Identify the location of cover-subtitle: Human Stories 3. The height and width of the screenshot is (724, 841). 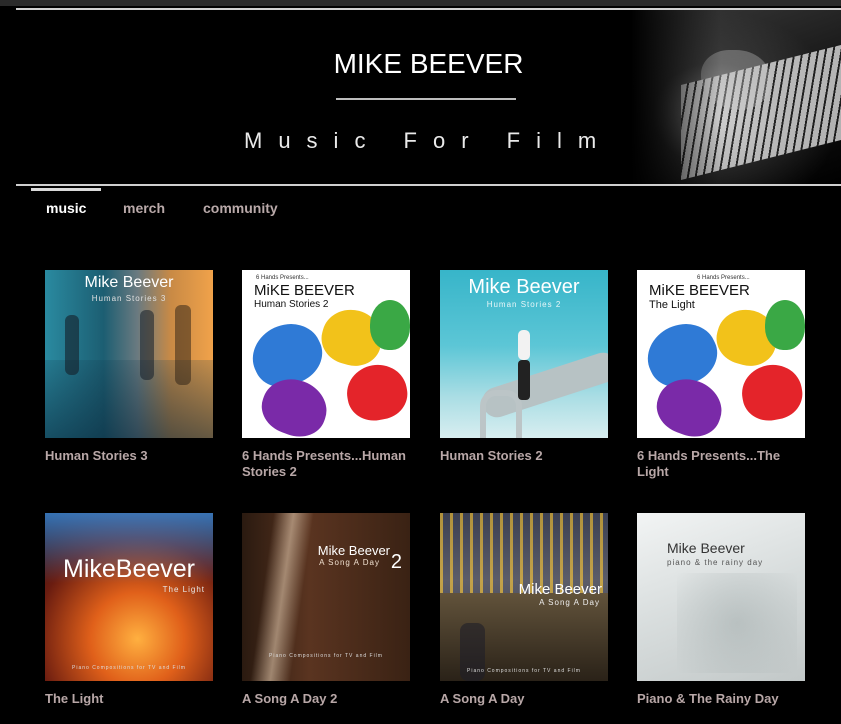
(129, 298).